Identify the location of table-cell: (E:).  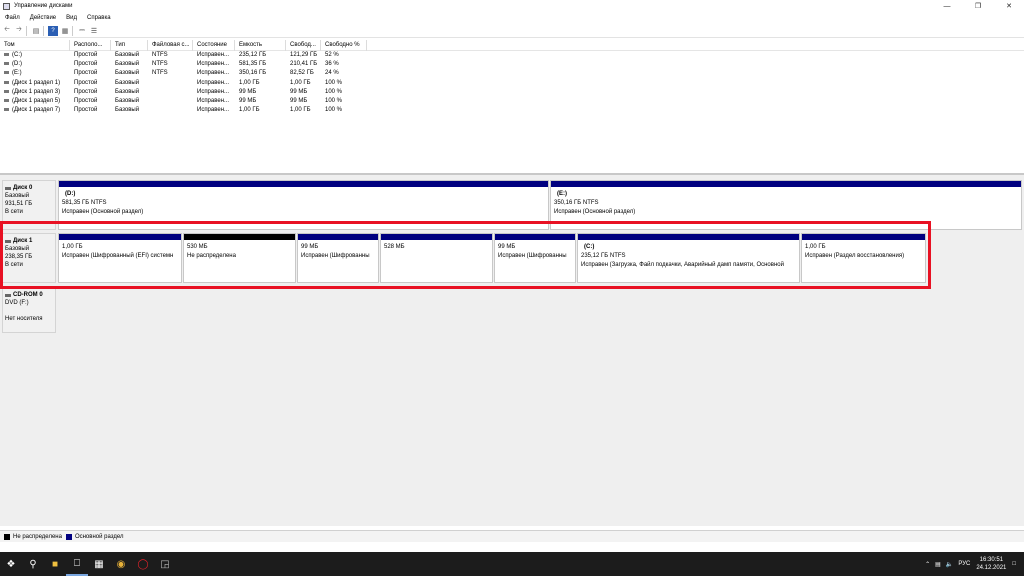
(35, 73).